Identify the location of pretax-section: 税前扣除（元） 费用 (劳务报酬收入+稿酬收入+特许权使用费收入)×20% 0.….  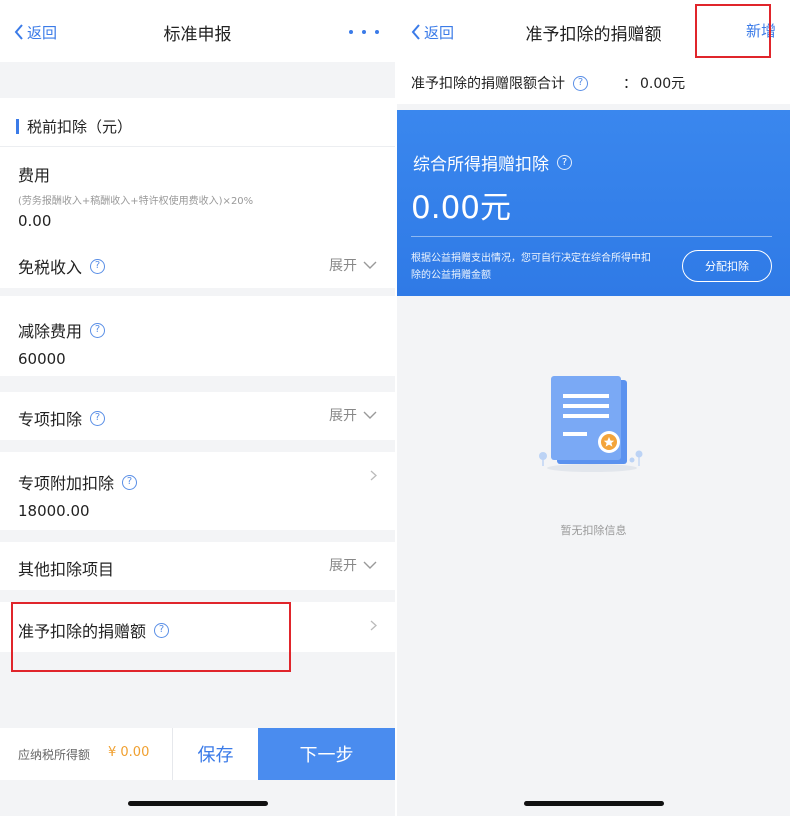
(197, 193).